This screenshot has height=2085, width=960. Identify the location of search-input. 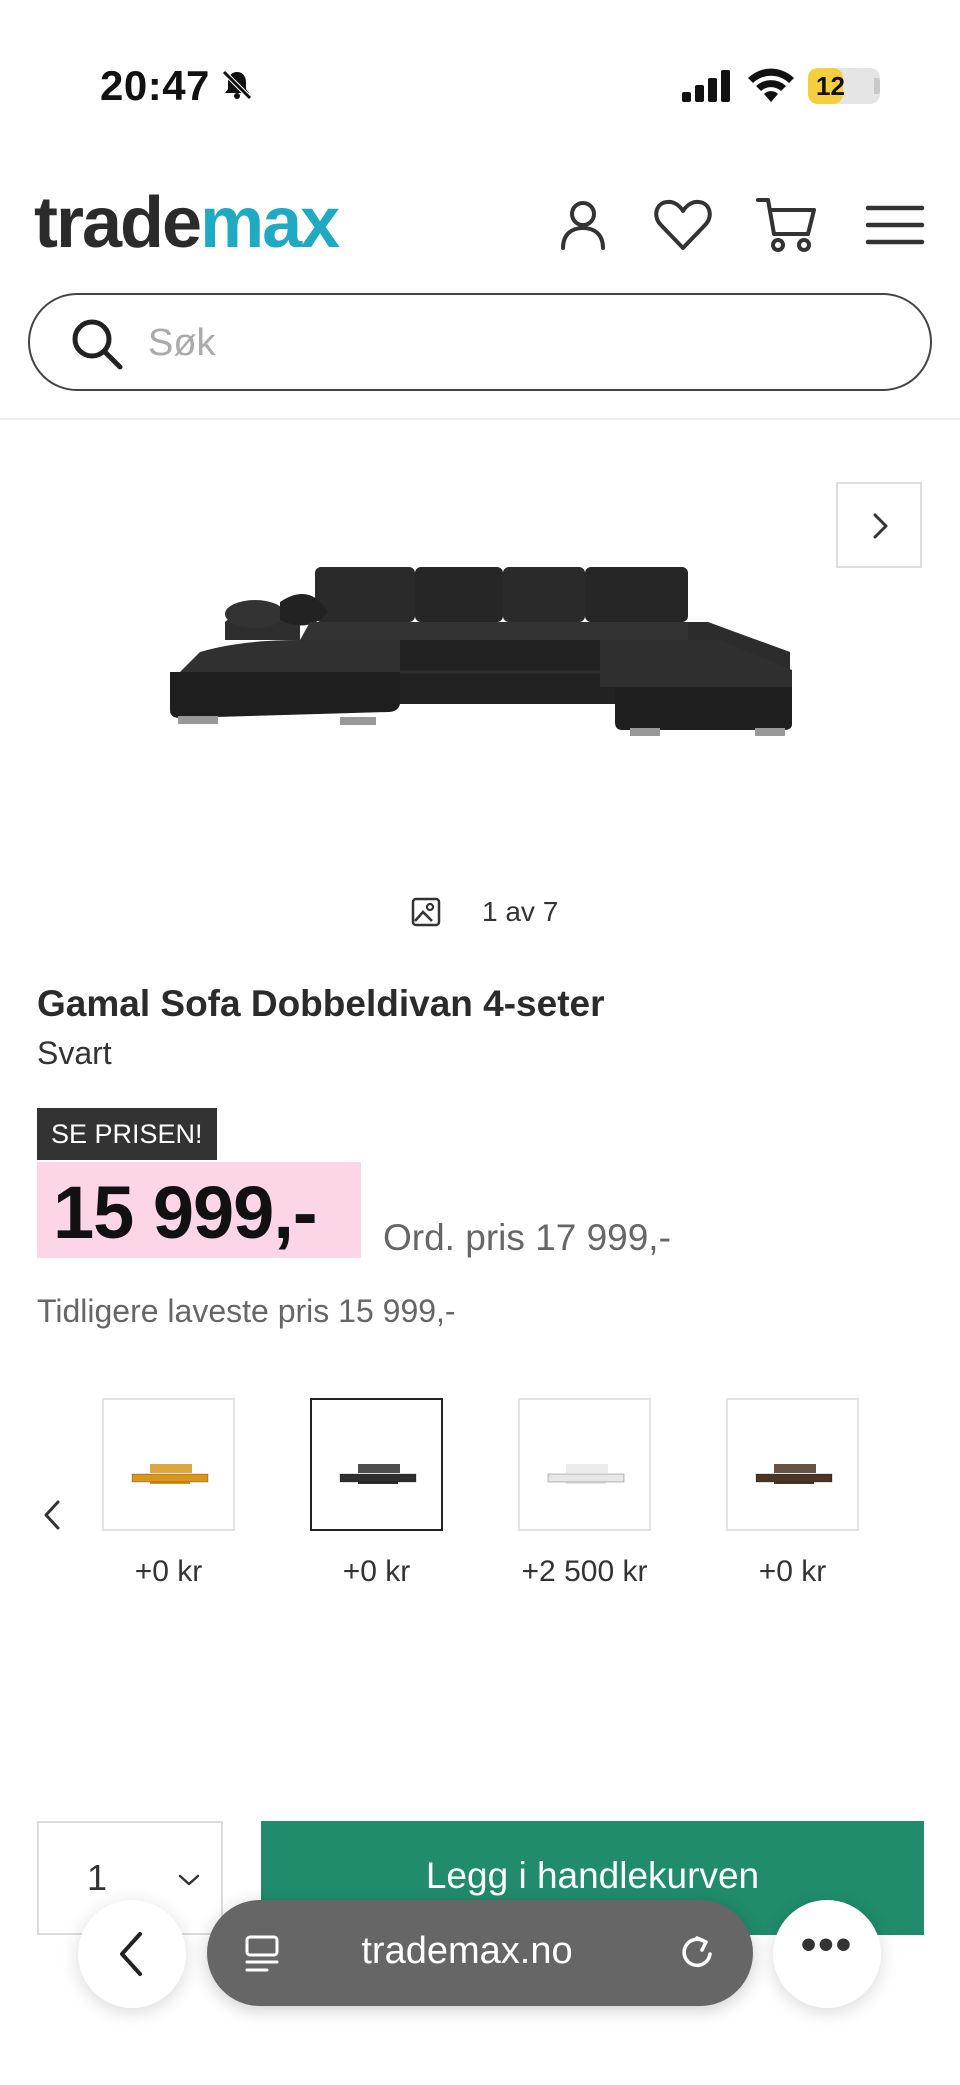
(498, 343).